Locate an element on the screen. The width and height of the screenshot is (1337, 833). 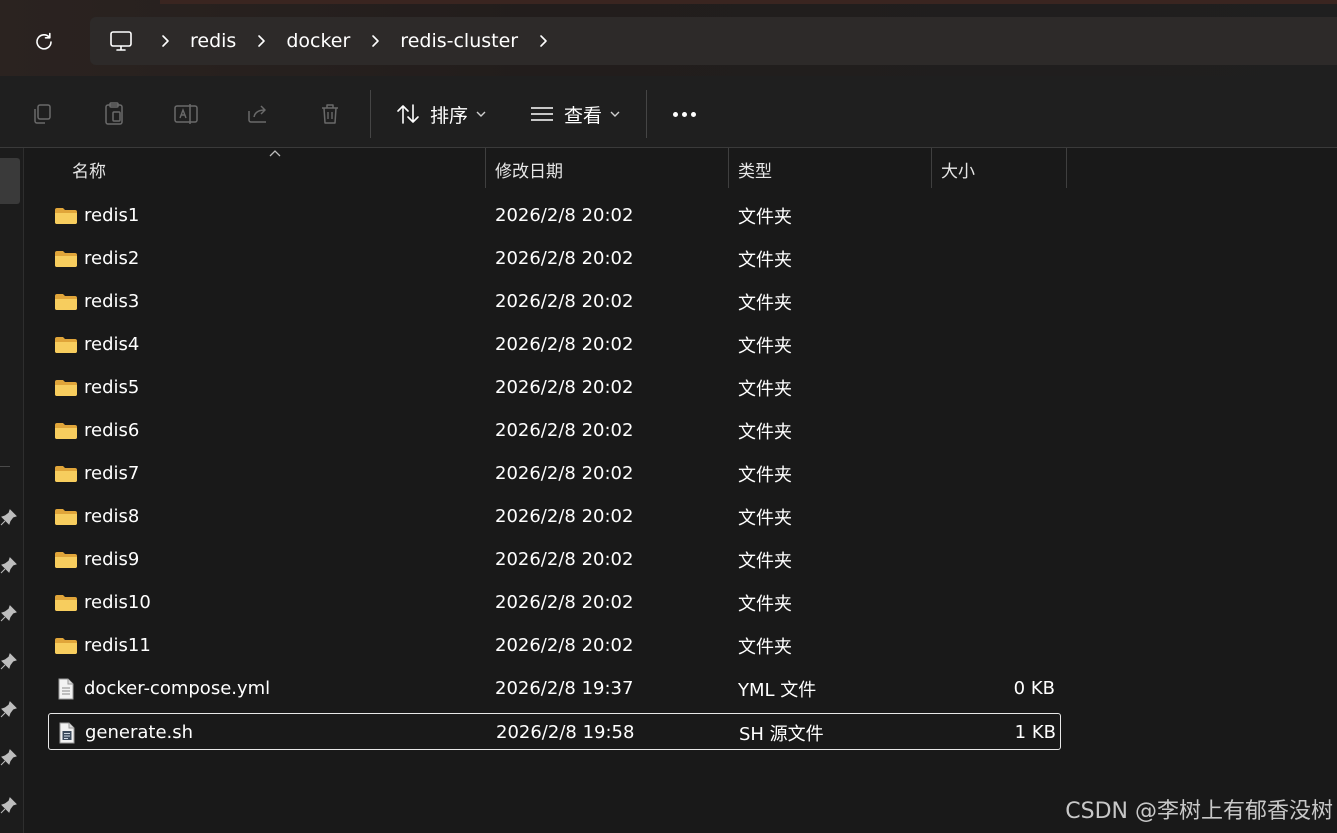
file-row: redis8 2026/2/8 20:02 文件夹 is located at coordinates (554, 516).